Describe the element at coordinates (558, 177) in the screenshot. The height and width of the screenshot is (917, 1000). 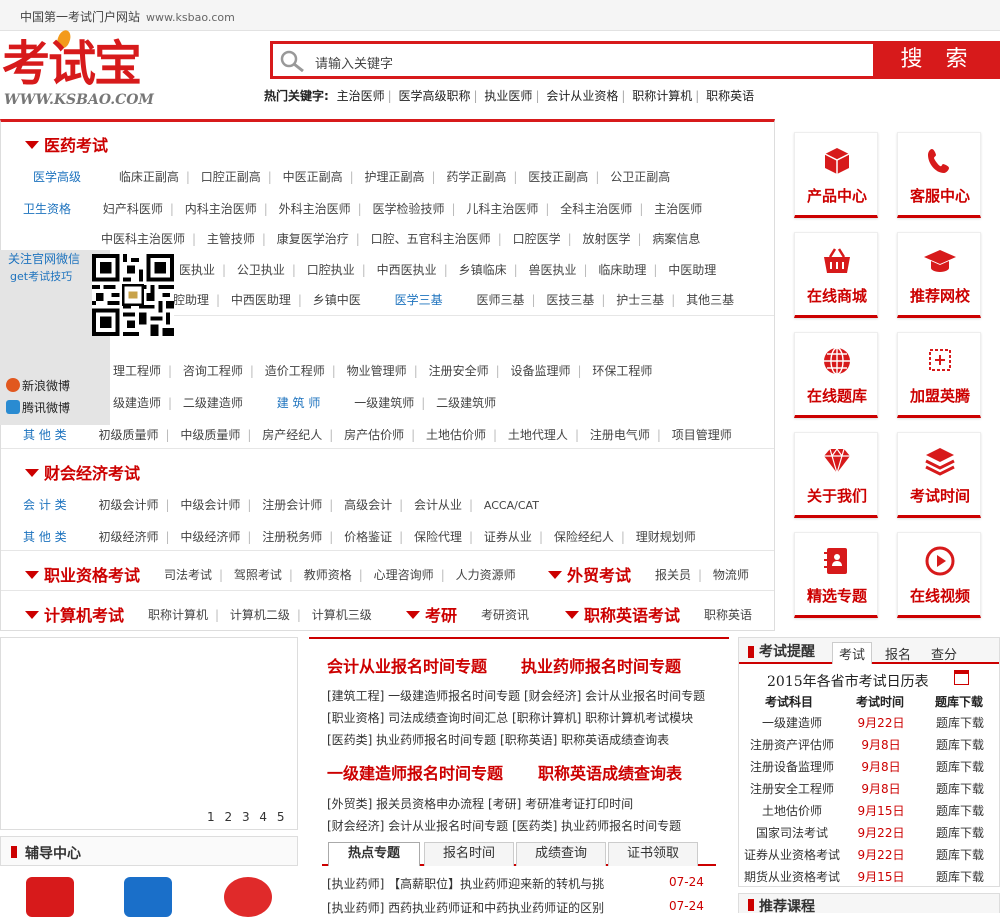
I see `exam-link: 医技正副高` at that location.